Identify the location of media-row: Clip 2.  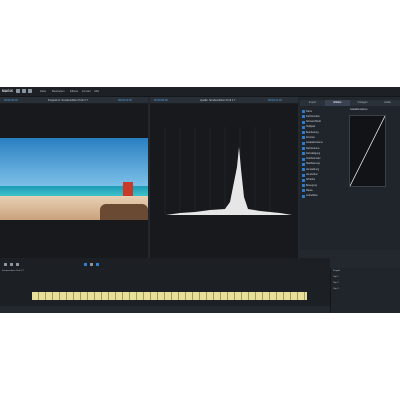
(336, 284).